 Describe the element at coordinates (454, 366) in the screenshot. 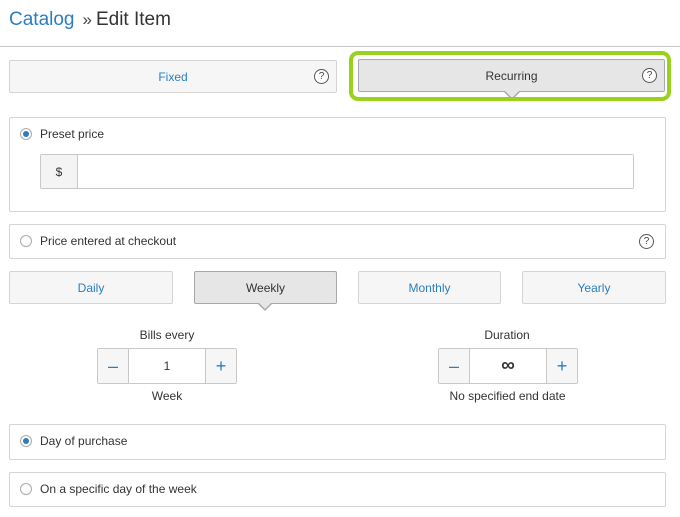

I see `duration-decrement-button: –` at that location.